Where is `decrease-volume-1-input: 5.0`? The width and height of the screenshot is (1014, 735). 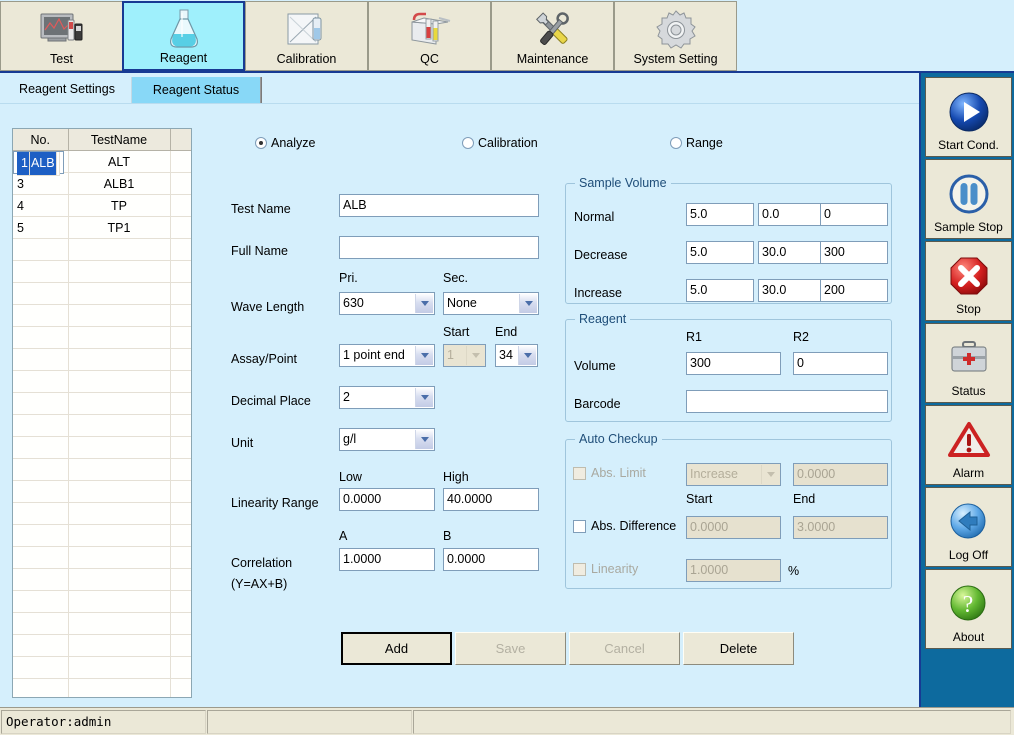 decrease-volume-1-input: 5.0 is located at coordinates (720, 252).